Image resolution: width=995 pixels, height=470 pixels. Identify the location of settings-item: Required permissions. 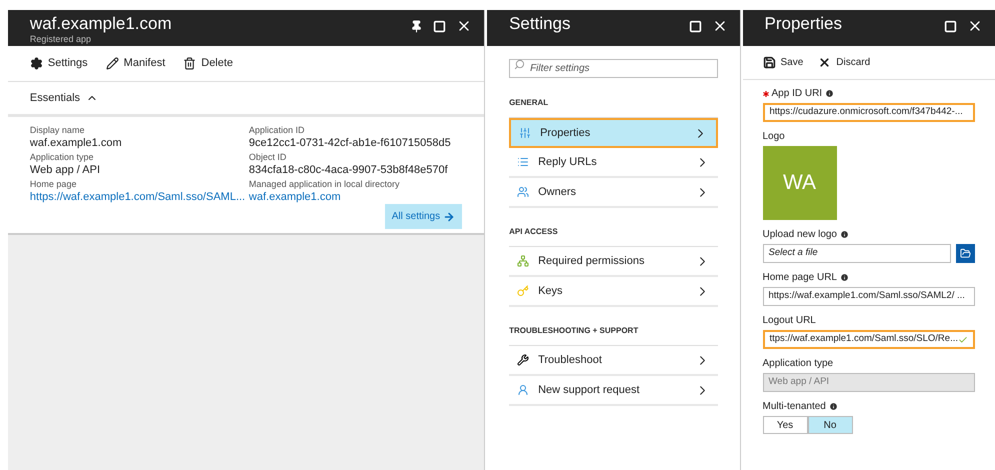
(613, 262).